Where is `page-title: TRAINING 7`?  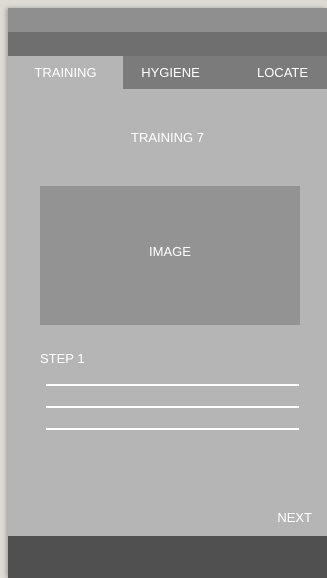
page-title: TRAINING 7 is located at coordinates (167, 137).